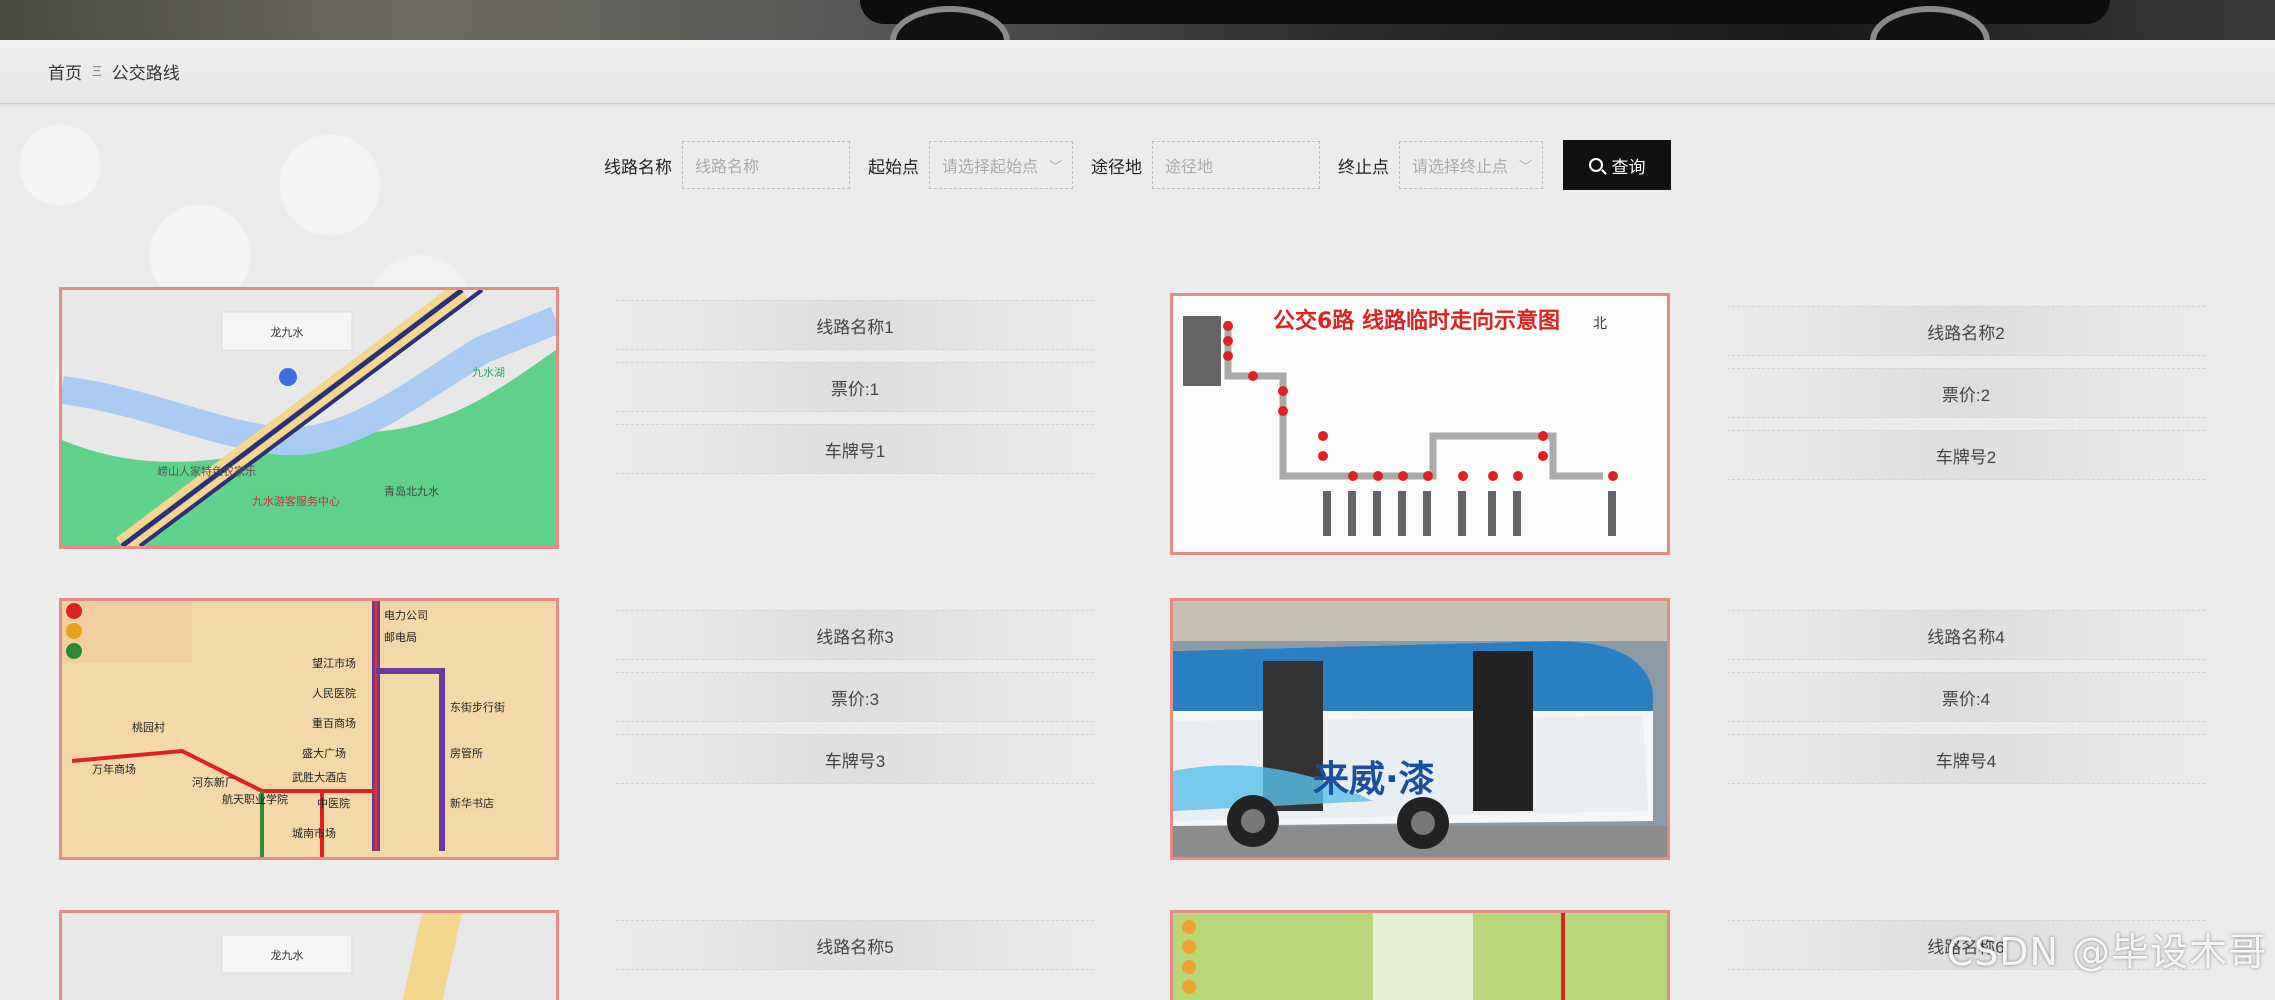 The width and height of the screenshot is (2275, 1000). I want to click on svg-text: 武胜大酒店, so click(319, 777).